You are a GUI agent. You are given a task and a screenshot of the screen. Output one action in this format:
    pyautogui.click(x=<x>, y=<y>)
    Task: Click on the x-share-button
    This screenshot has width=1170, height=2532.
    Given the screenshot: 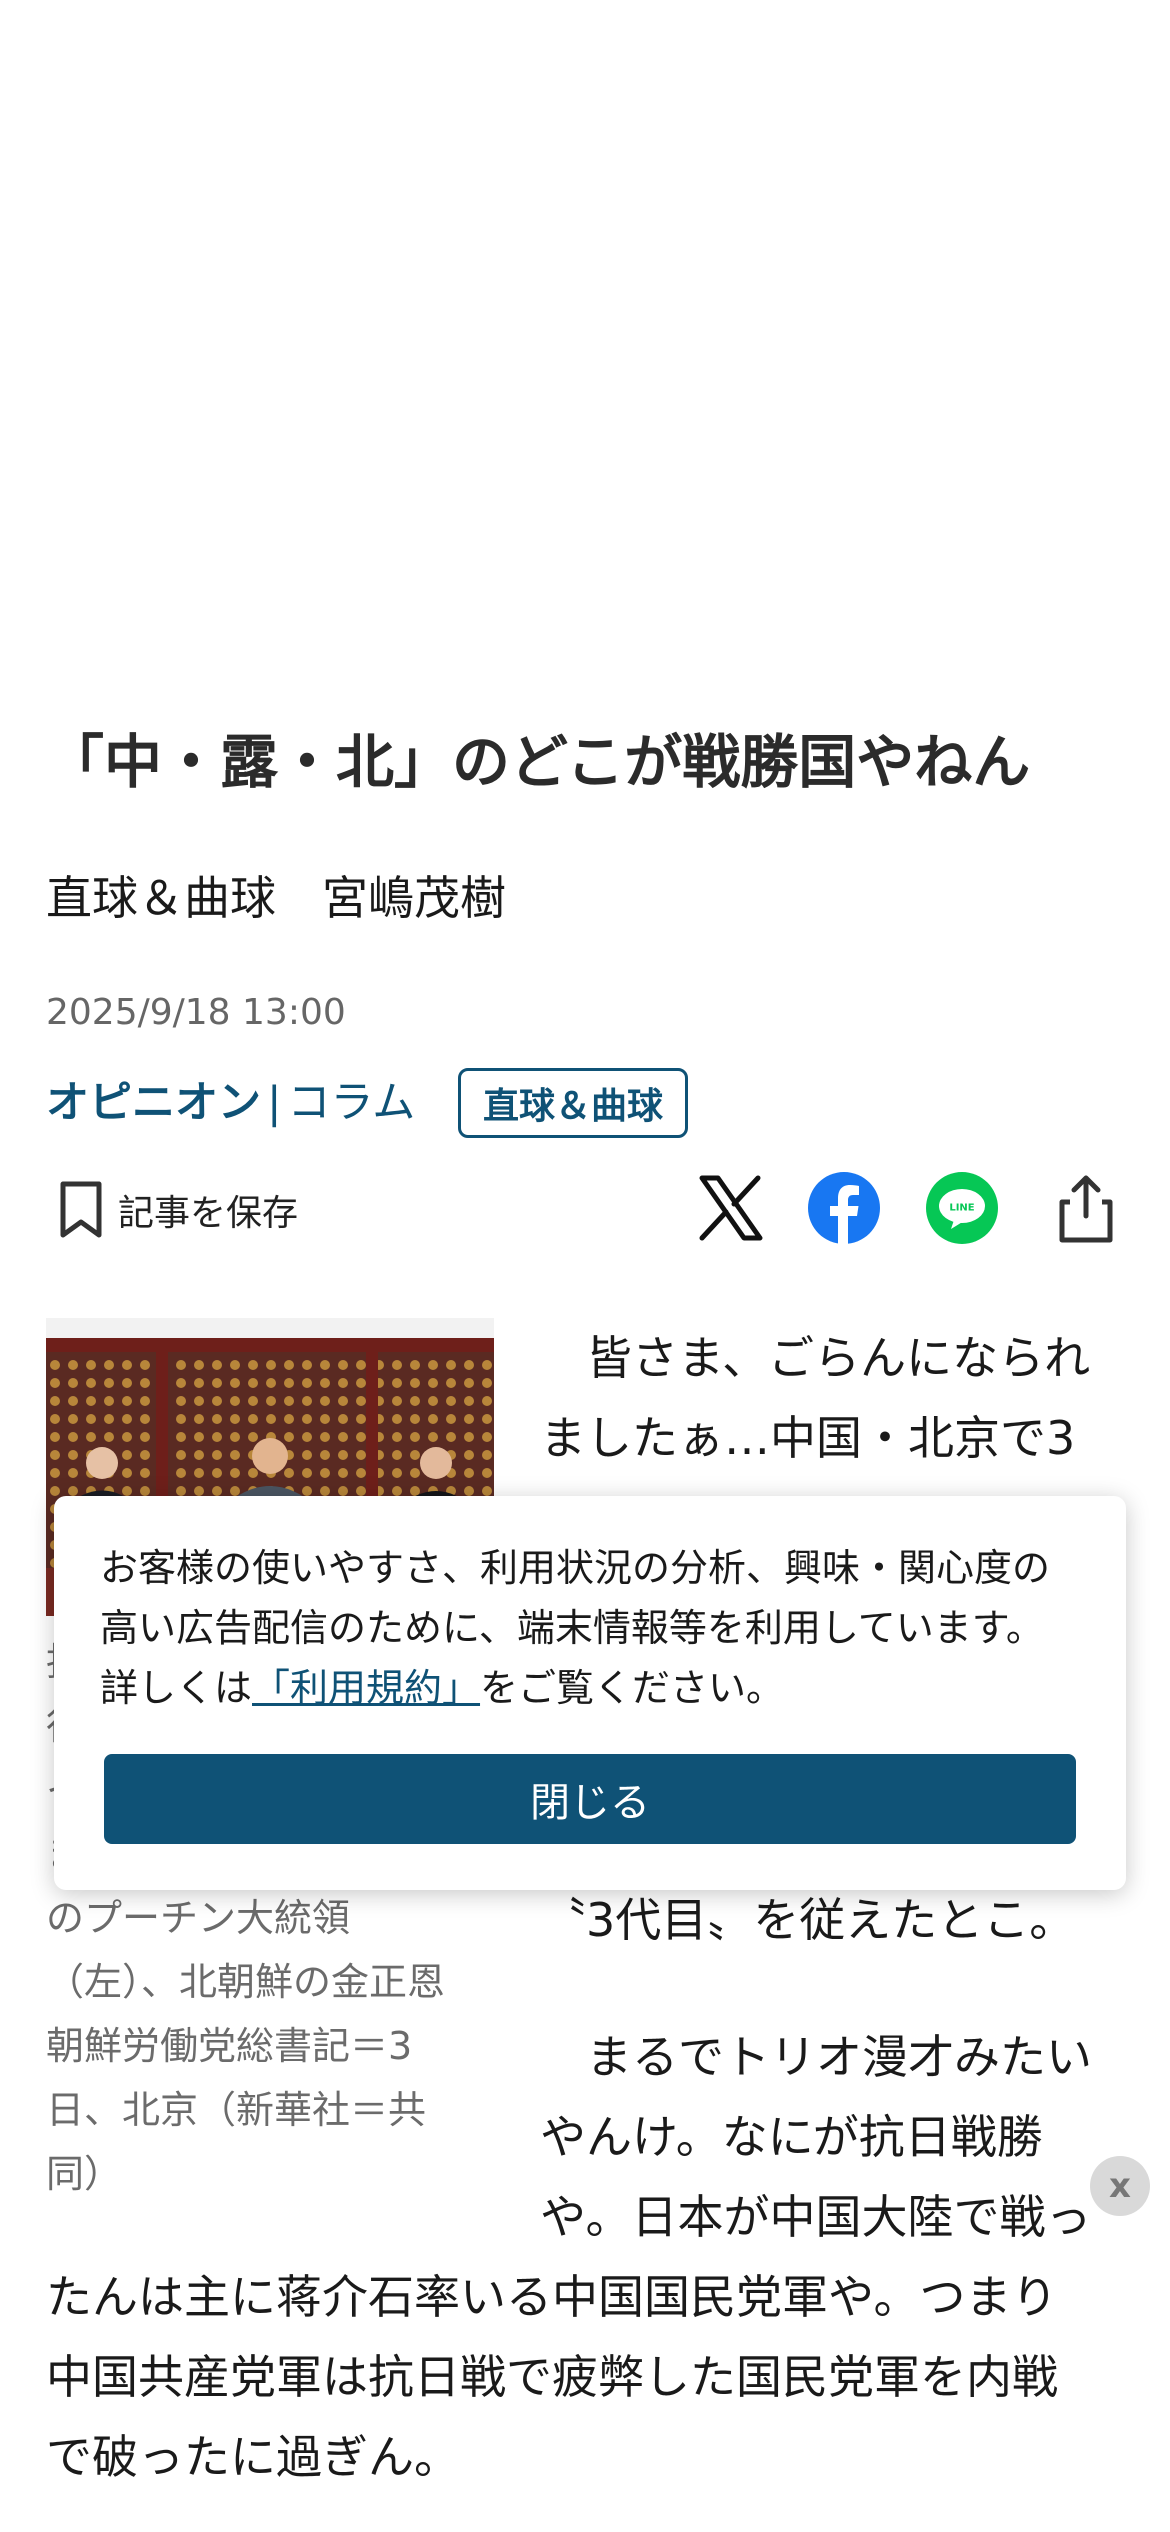 What is the action you would take?
    pyautogui.click(x=730, y=1208)
    